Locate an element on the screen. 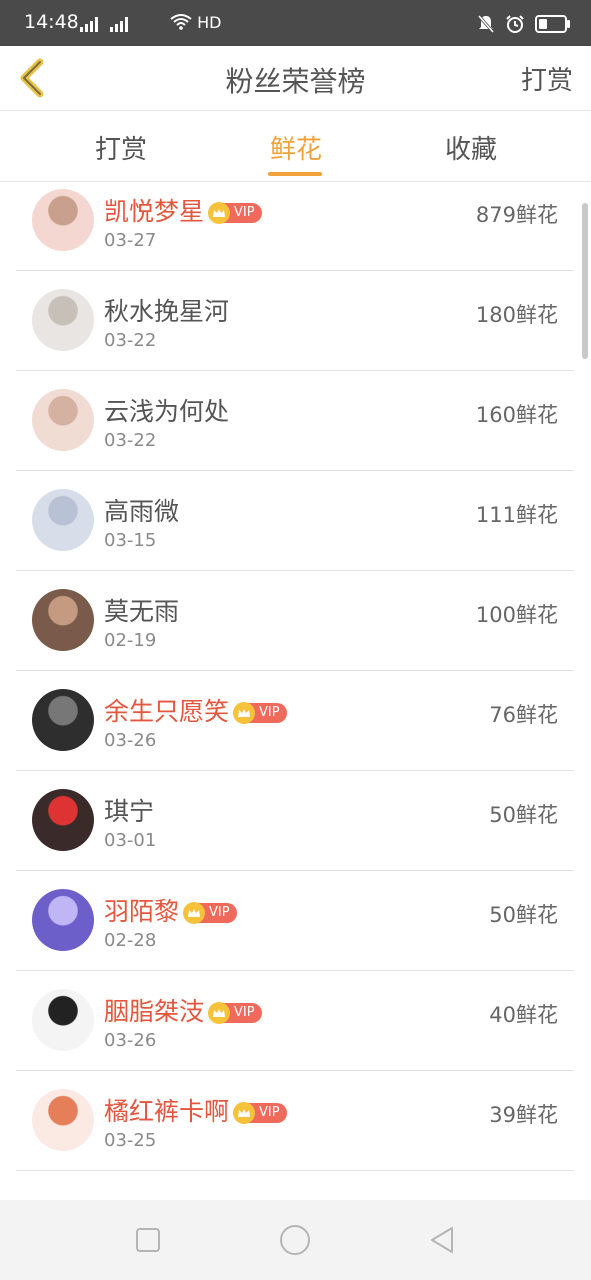 Image resolution: width=591 pixels, height=1280 pixels. list-item: 橘红裤卡啊 VIP 03-25 39鲜花 is located at coordinates (295, 1120).